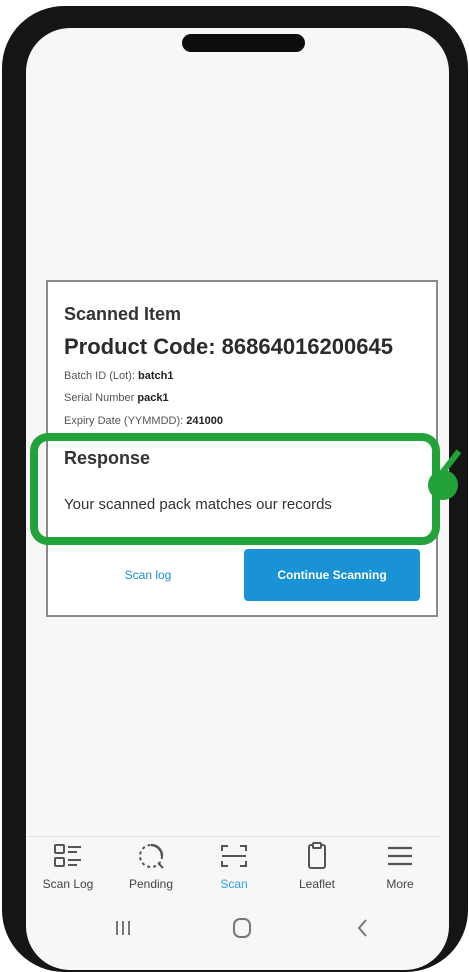 The width and height of the screenshot is (469, 972). What do you see at coordinates (235, 489) in the screenshot?
I see `response-highlight-box` at bounding box center [235, 489].